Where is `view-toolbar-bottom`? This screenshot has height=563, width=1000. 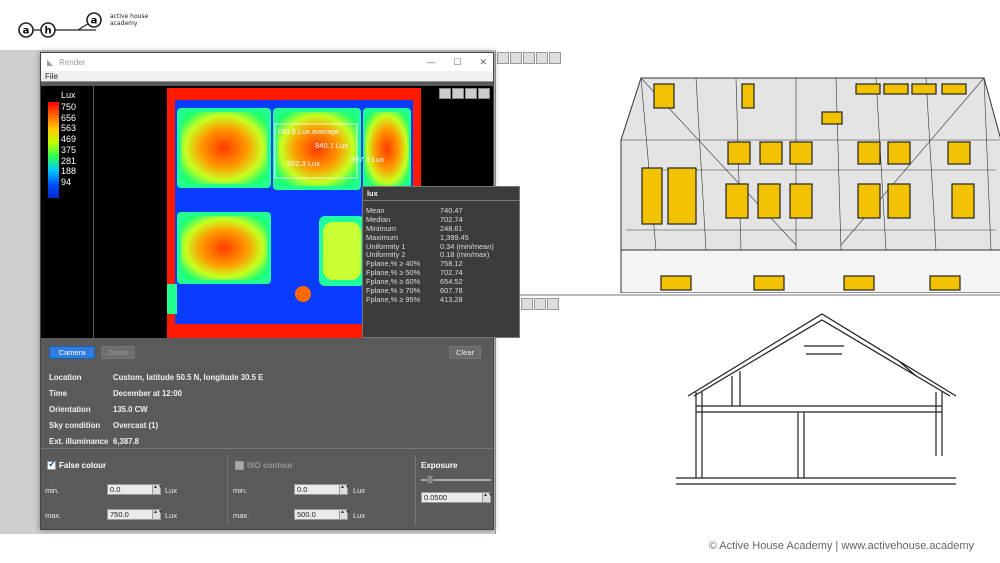
view-toolbar-bottom is located at coordinates (540, 304).